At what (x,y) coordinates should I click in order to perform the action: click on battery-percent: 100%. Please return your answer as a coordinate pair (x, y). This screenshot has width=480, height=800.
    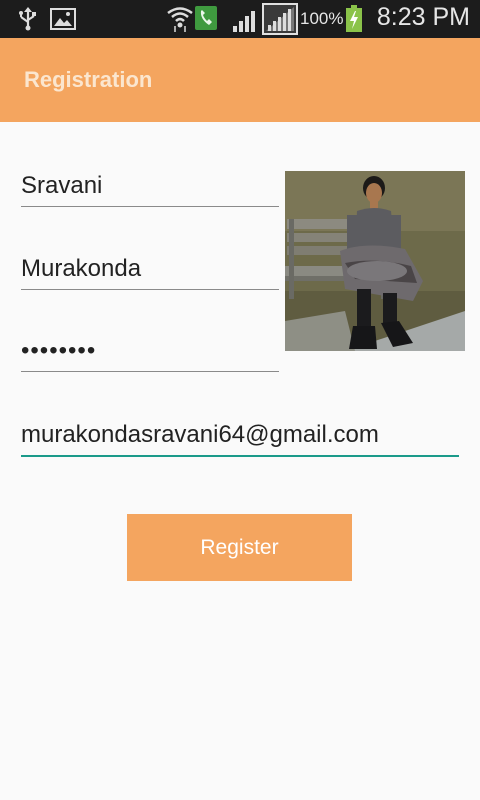
    Looking at the image, I should click on (322, 18).